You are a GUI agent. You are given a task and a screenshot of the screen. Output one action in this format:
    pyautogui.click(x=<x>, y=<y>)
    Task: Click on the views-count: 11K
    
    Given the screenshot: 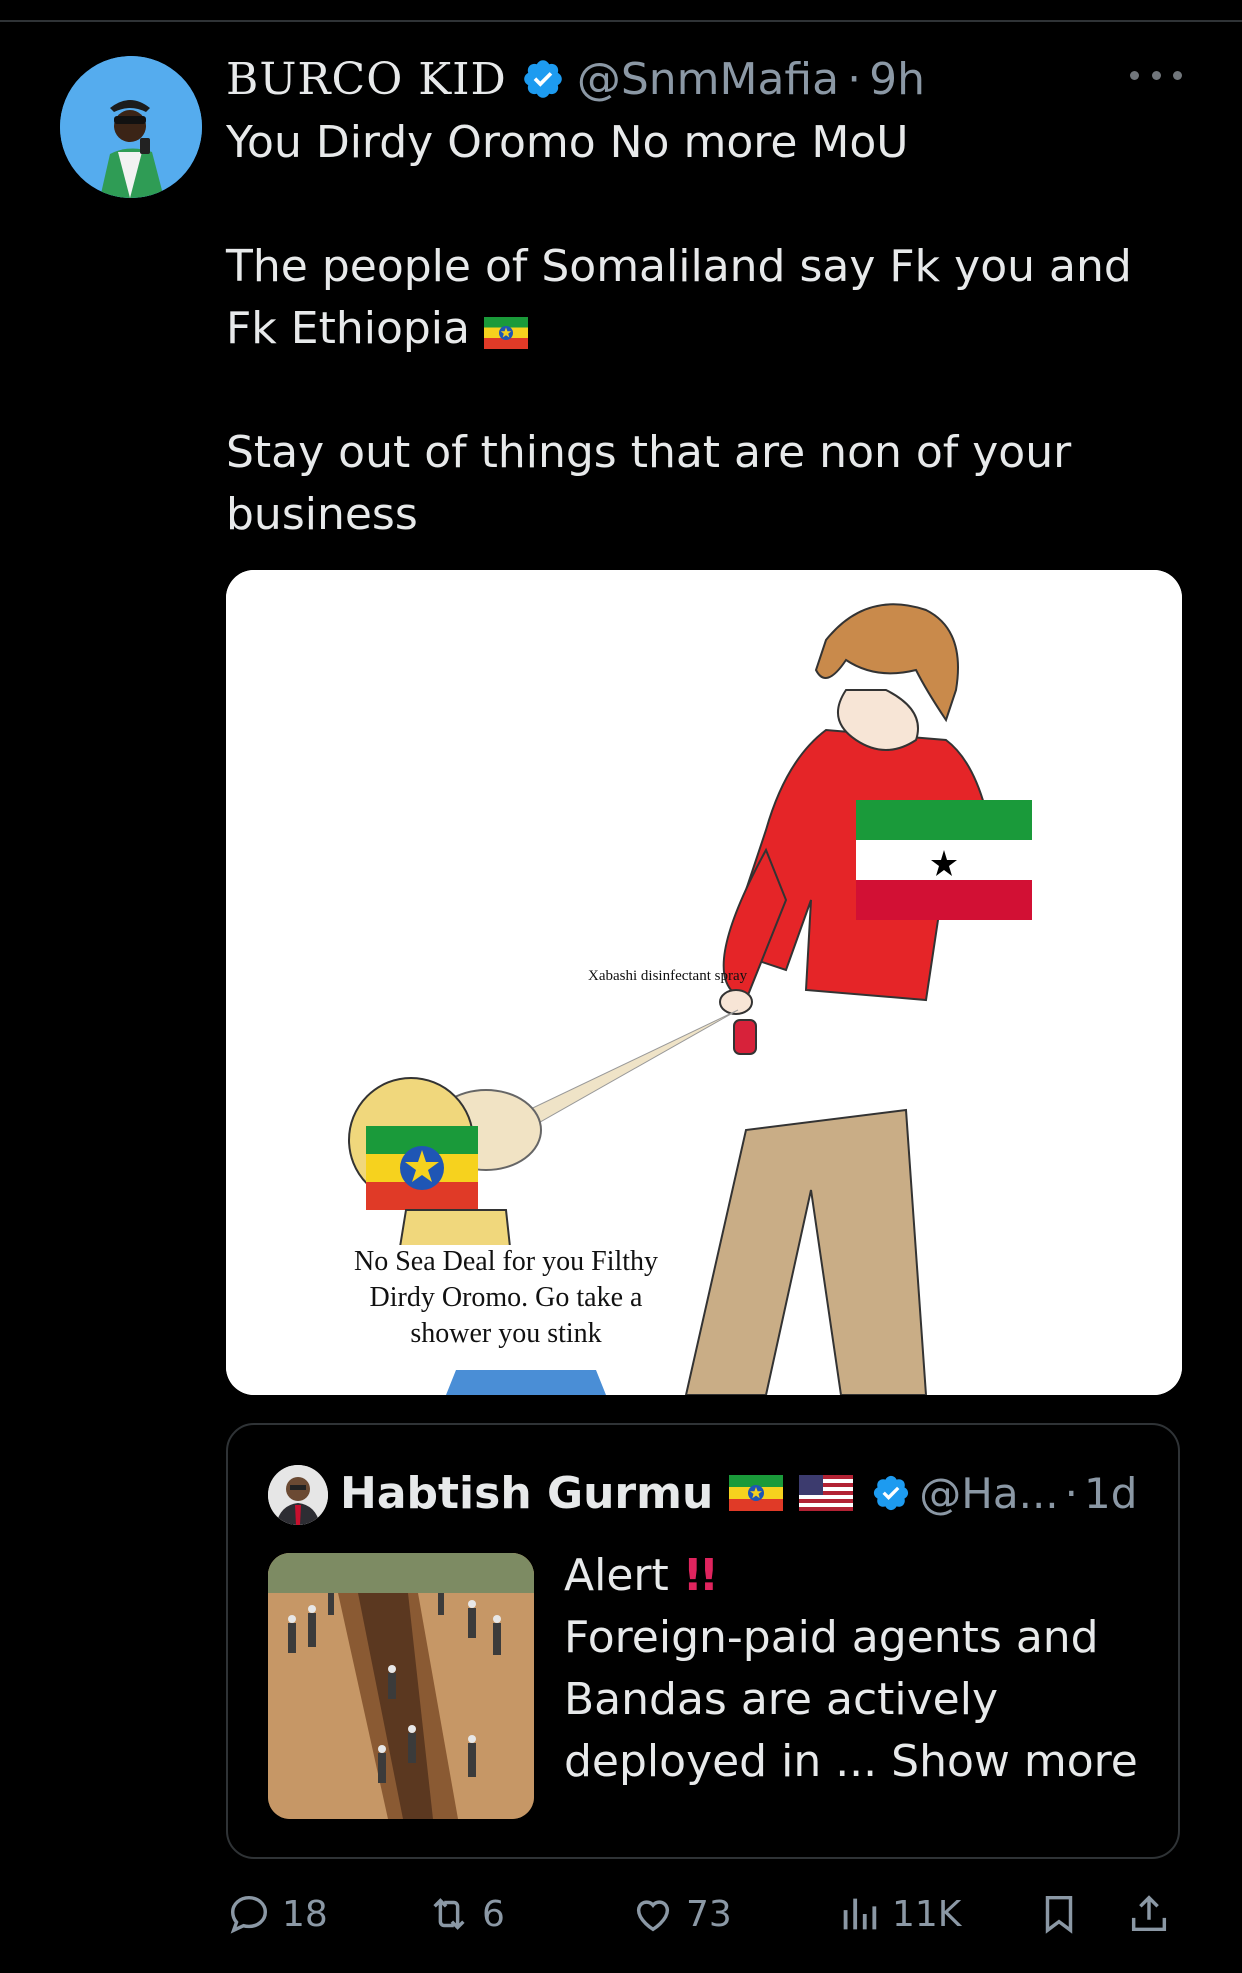 What is the action you would take?
    pyautogui.click(x=927, y=1914)
    